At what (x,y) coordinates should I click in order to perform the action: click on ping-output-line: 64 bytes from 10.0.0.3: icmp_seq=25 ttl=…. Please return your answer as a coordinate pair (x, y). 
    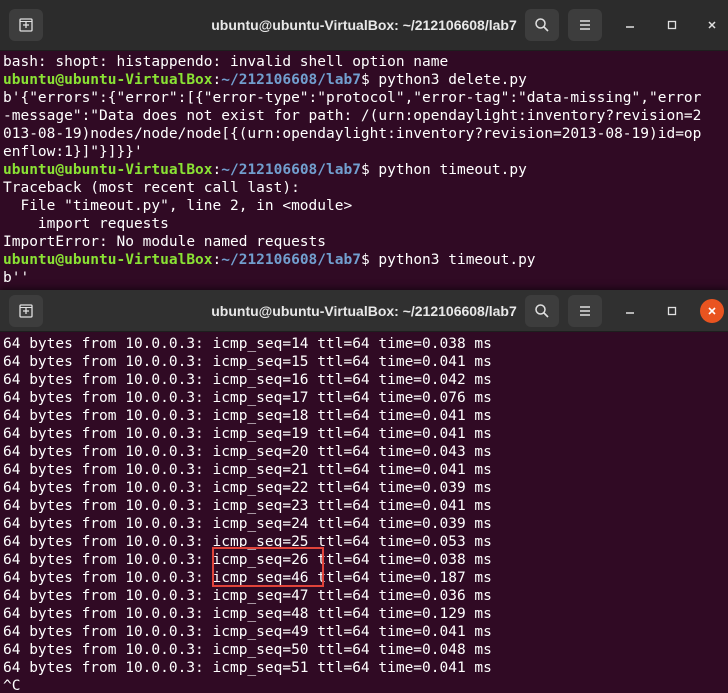
    Looking at the image, I should click on (247, 542).